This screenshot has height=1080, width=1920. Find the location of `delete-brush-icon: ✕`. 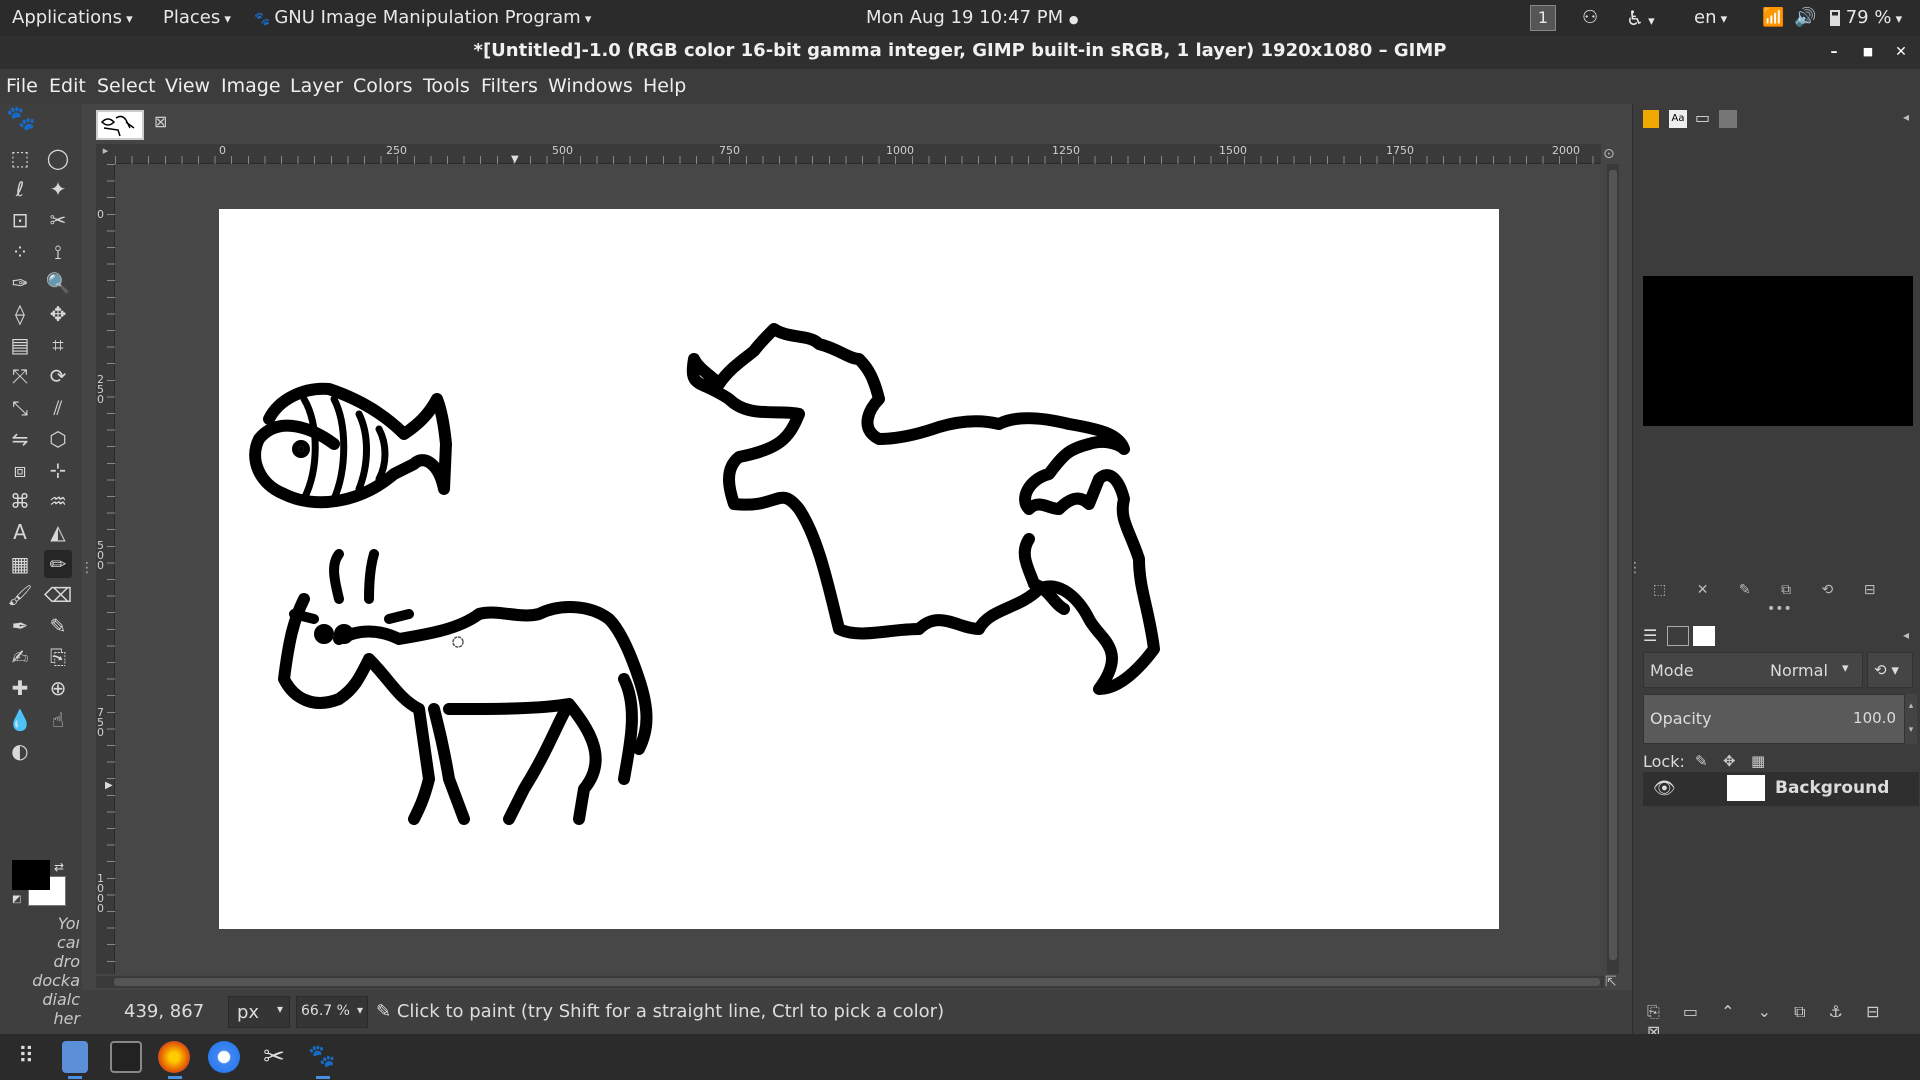

delete-brush-icon: ✕ is located at coordinates (1703, 590).